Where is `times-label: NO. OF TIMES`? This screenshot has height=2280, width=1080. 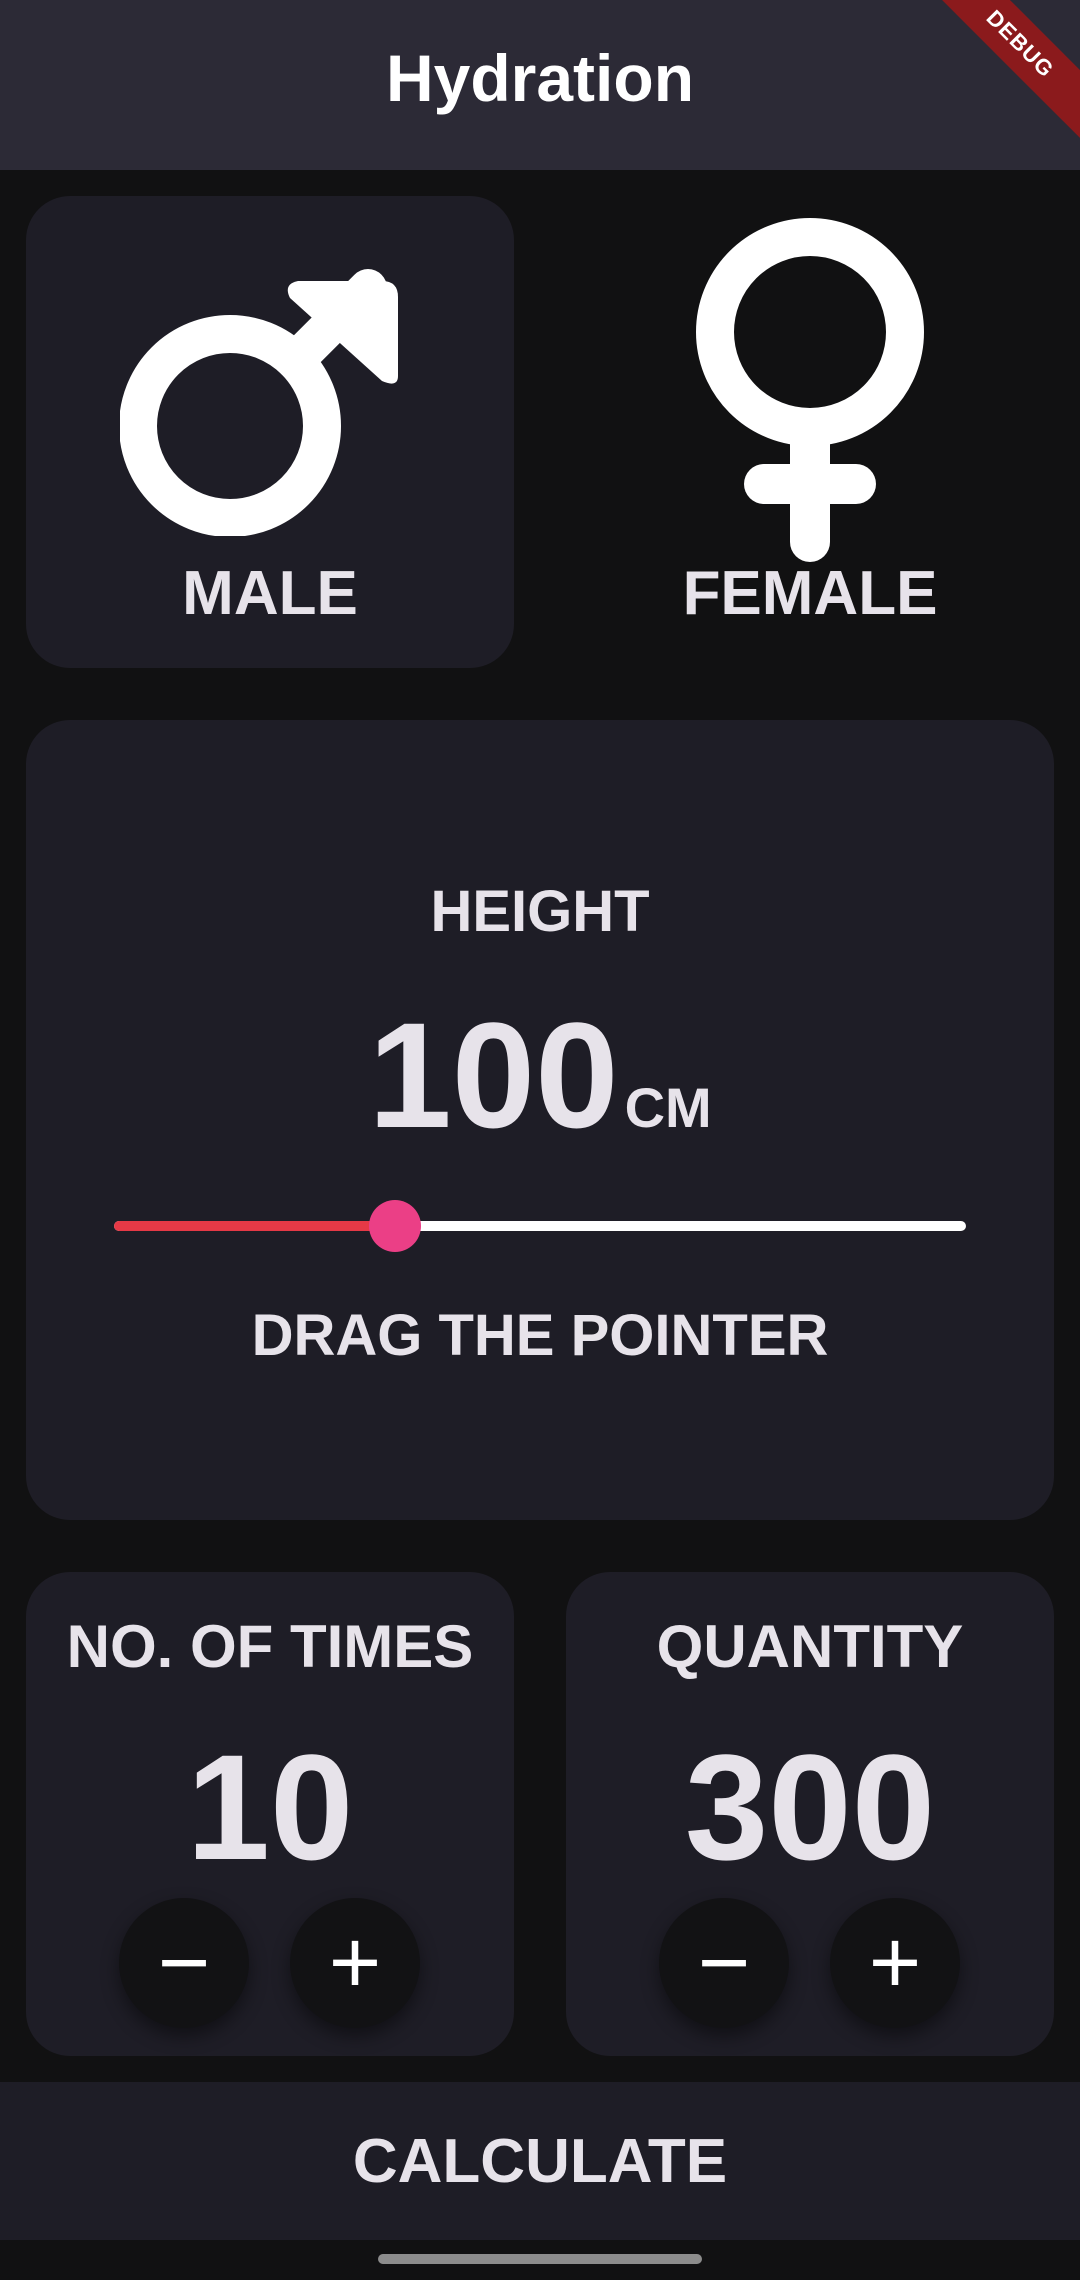
times-label: NO. OF TIMES is located at coordinates (270, 1646).